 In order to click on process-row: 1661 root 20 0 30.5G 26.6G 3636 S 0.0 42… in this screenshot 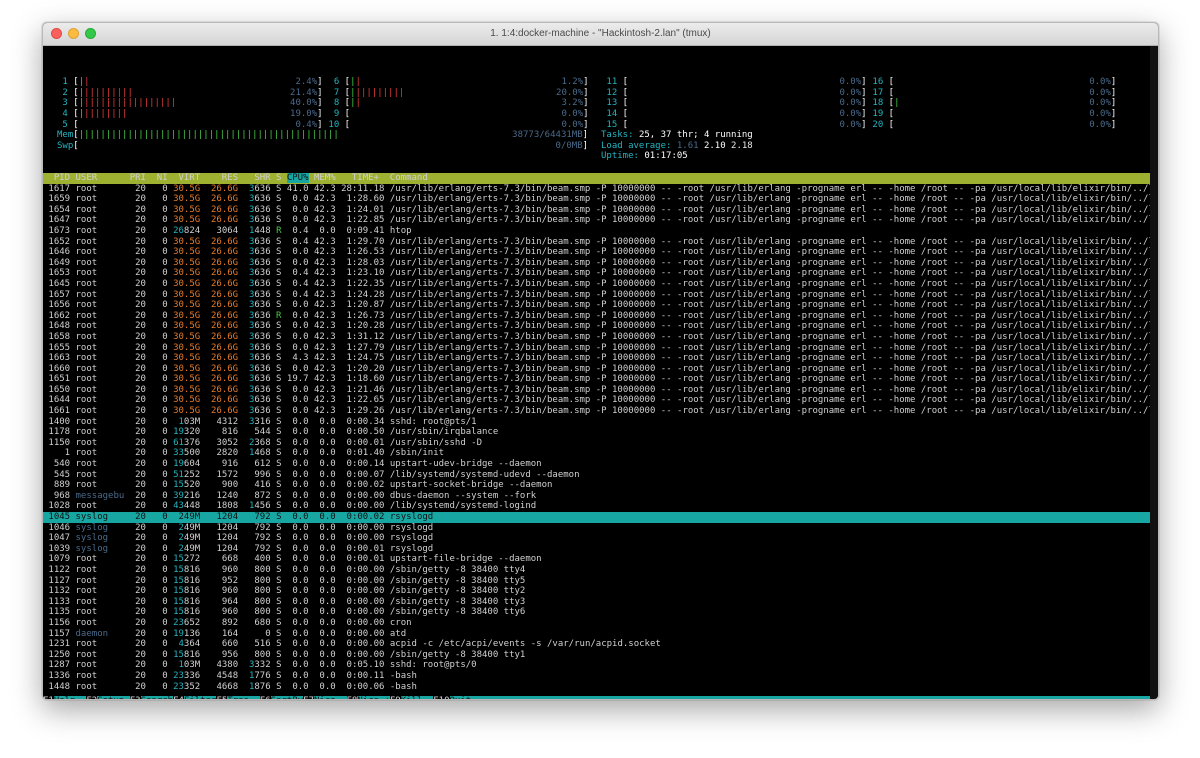, I will do `click(596, 411)`.